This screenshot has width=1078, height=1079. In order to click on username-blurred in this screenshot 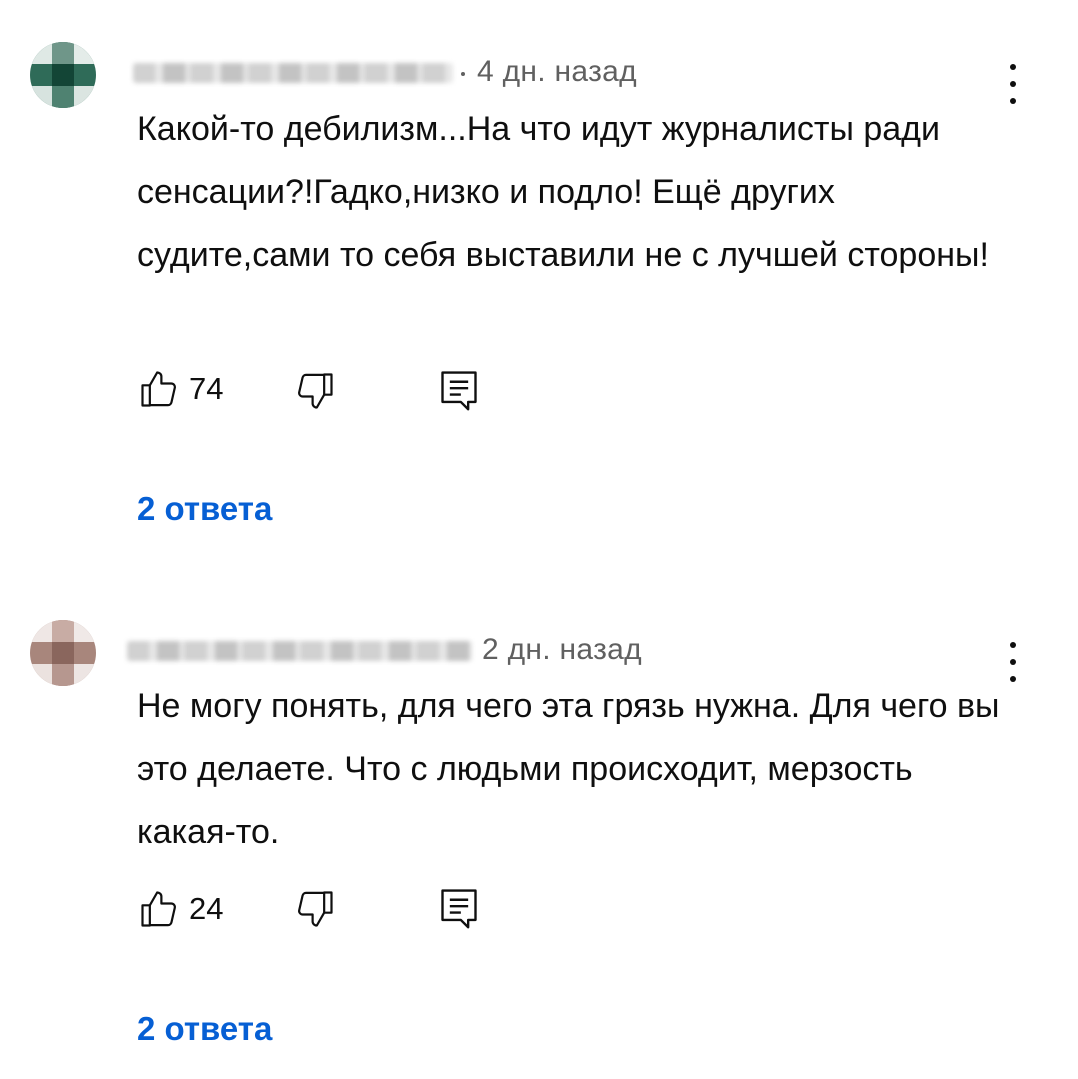, I will do `click(299, 651)`.